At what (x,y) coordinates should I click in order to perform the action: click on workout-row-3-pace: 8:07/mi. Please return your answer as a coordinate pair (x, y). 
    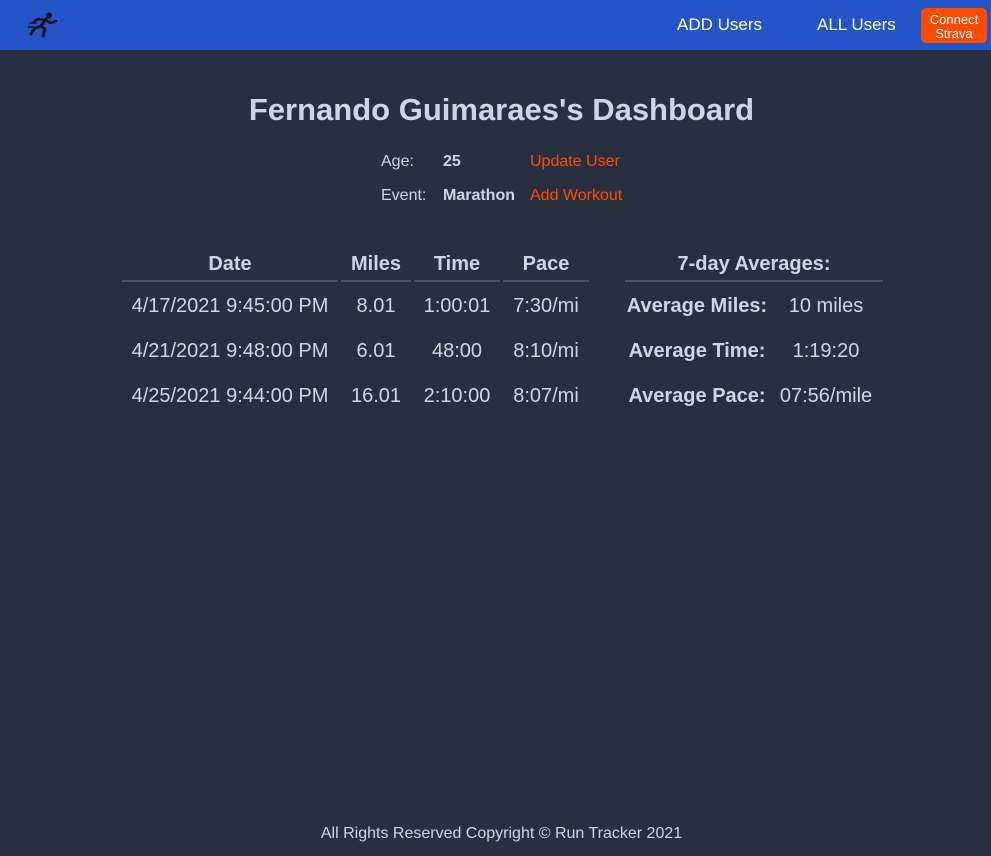
    Looking at the image, I should click on (546, 396).